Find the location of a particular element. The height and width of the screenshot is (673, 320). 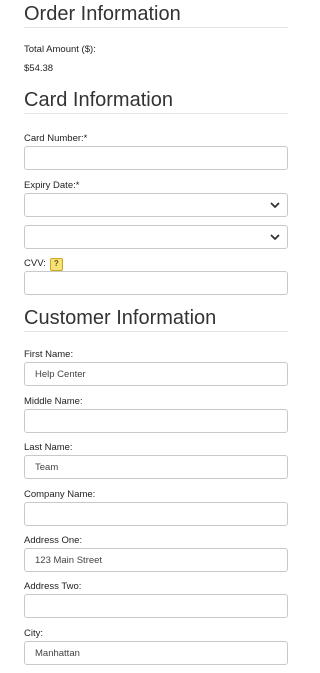

city-input: Manhattan is located at coordinates (156, 653).